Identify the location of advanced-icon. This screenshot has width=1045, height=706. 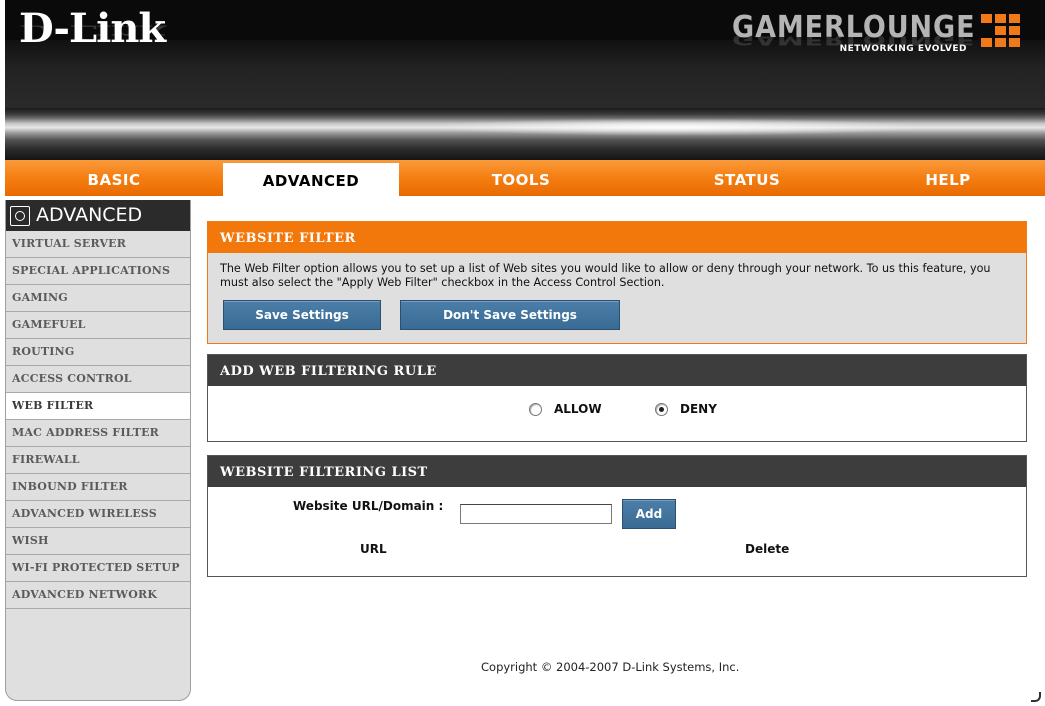
(20, 215).